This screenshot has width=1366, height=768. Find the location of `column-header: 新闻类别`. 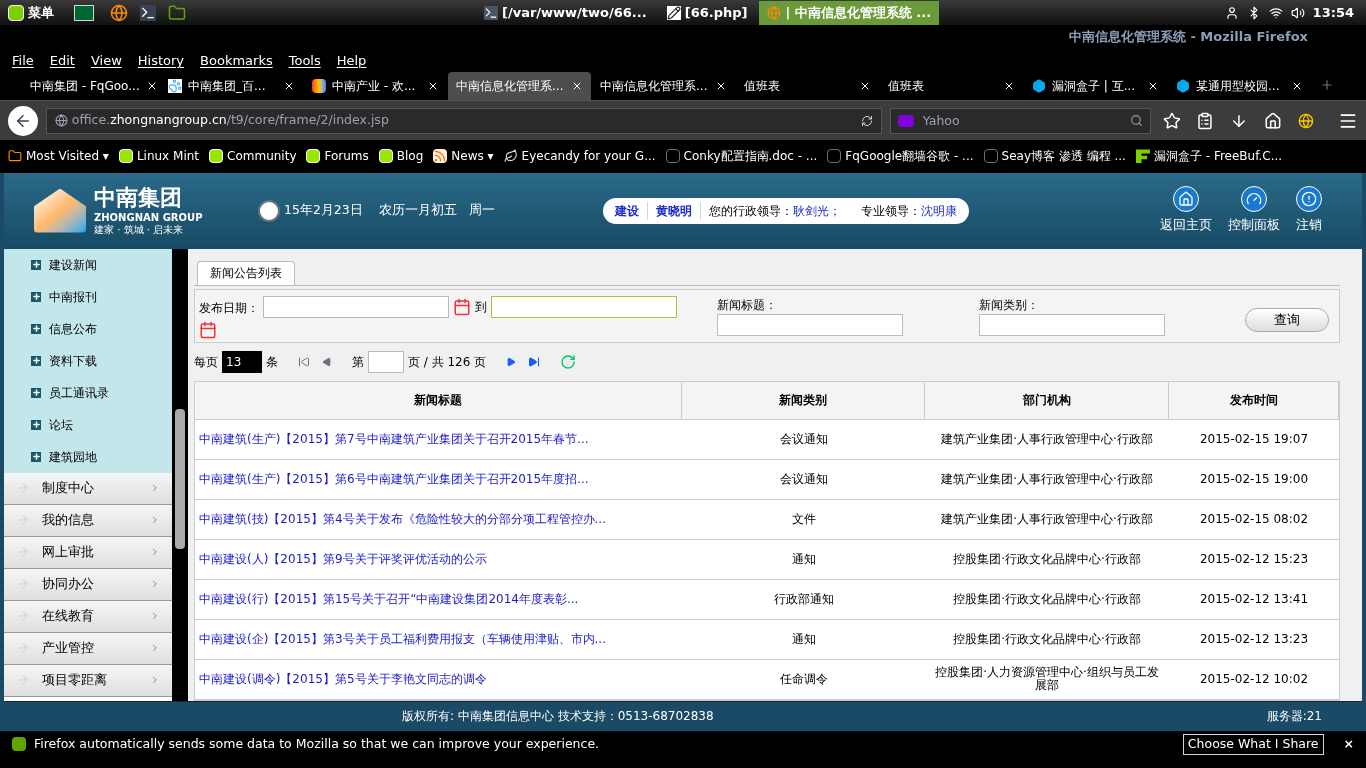

column-header: 新闻类别 is located at coordinates (803, 400).